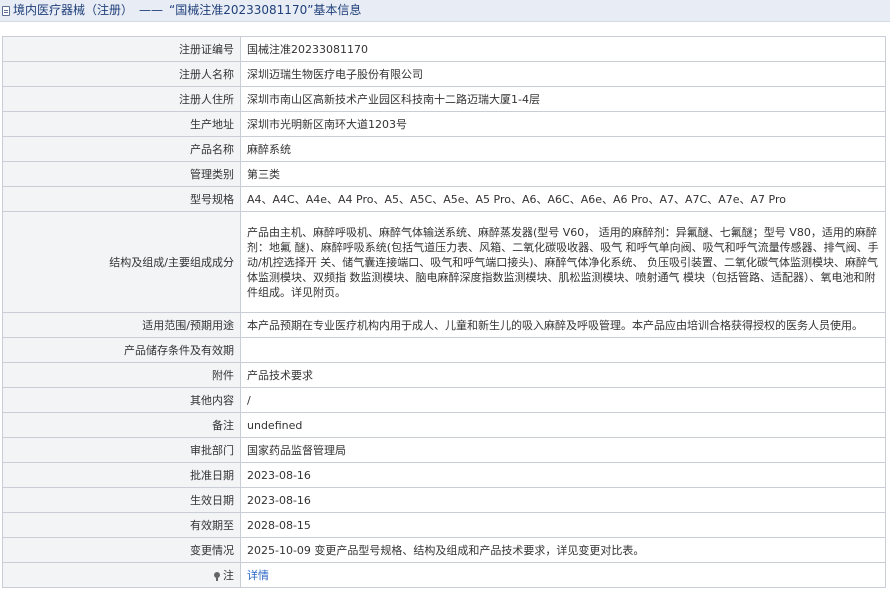 This screenshot has height=598, width=890. I want to click on table-row: 注册证编号 国械注准20233081170, so click(444, 49).